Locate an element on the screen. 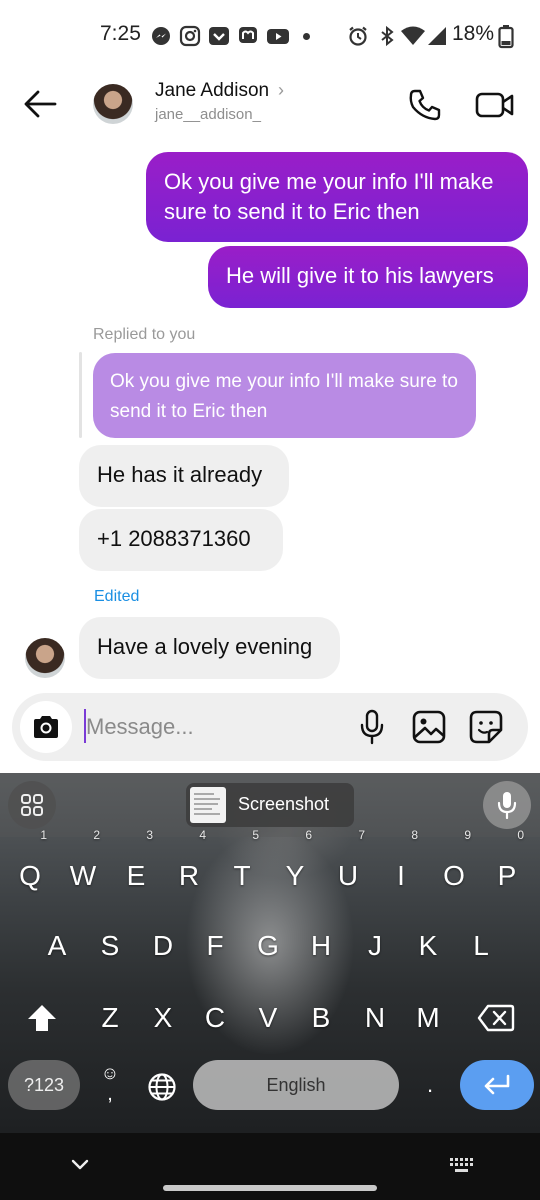 The width and height of the screenshot is (540, 1200). shift-icon is located at coordinates (42, 1018).